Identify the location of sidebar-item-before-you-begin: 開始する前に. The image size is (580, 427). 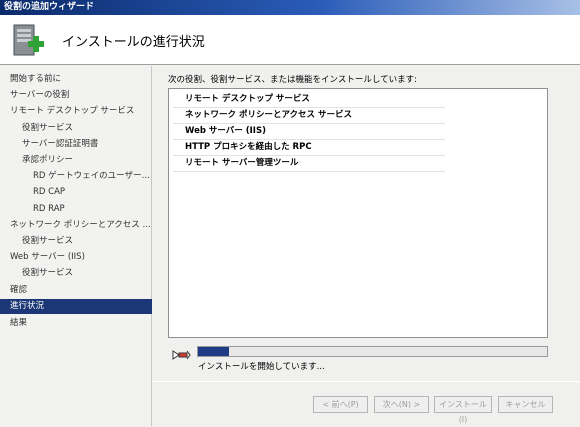
(76, 79).